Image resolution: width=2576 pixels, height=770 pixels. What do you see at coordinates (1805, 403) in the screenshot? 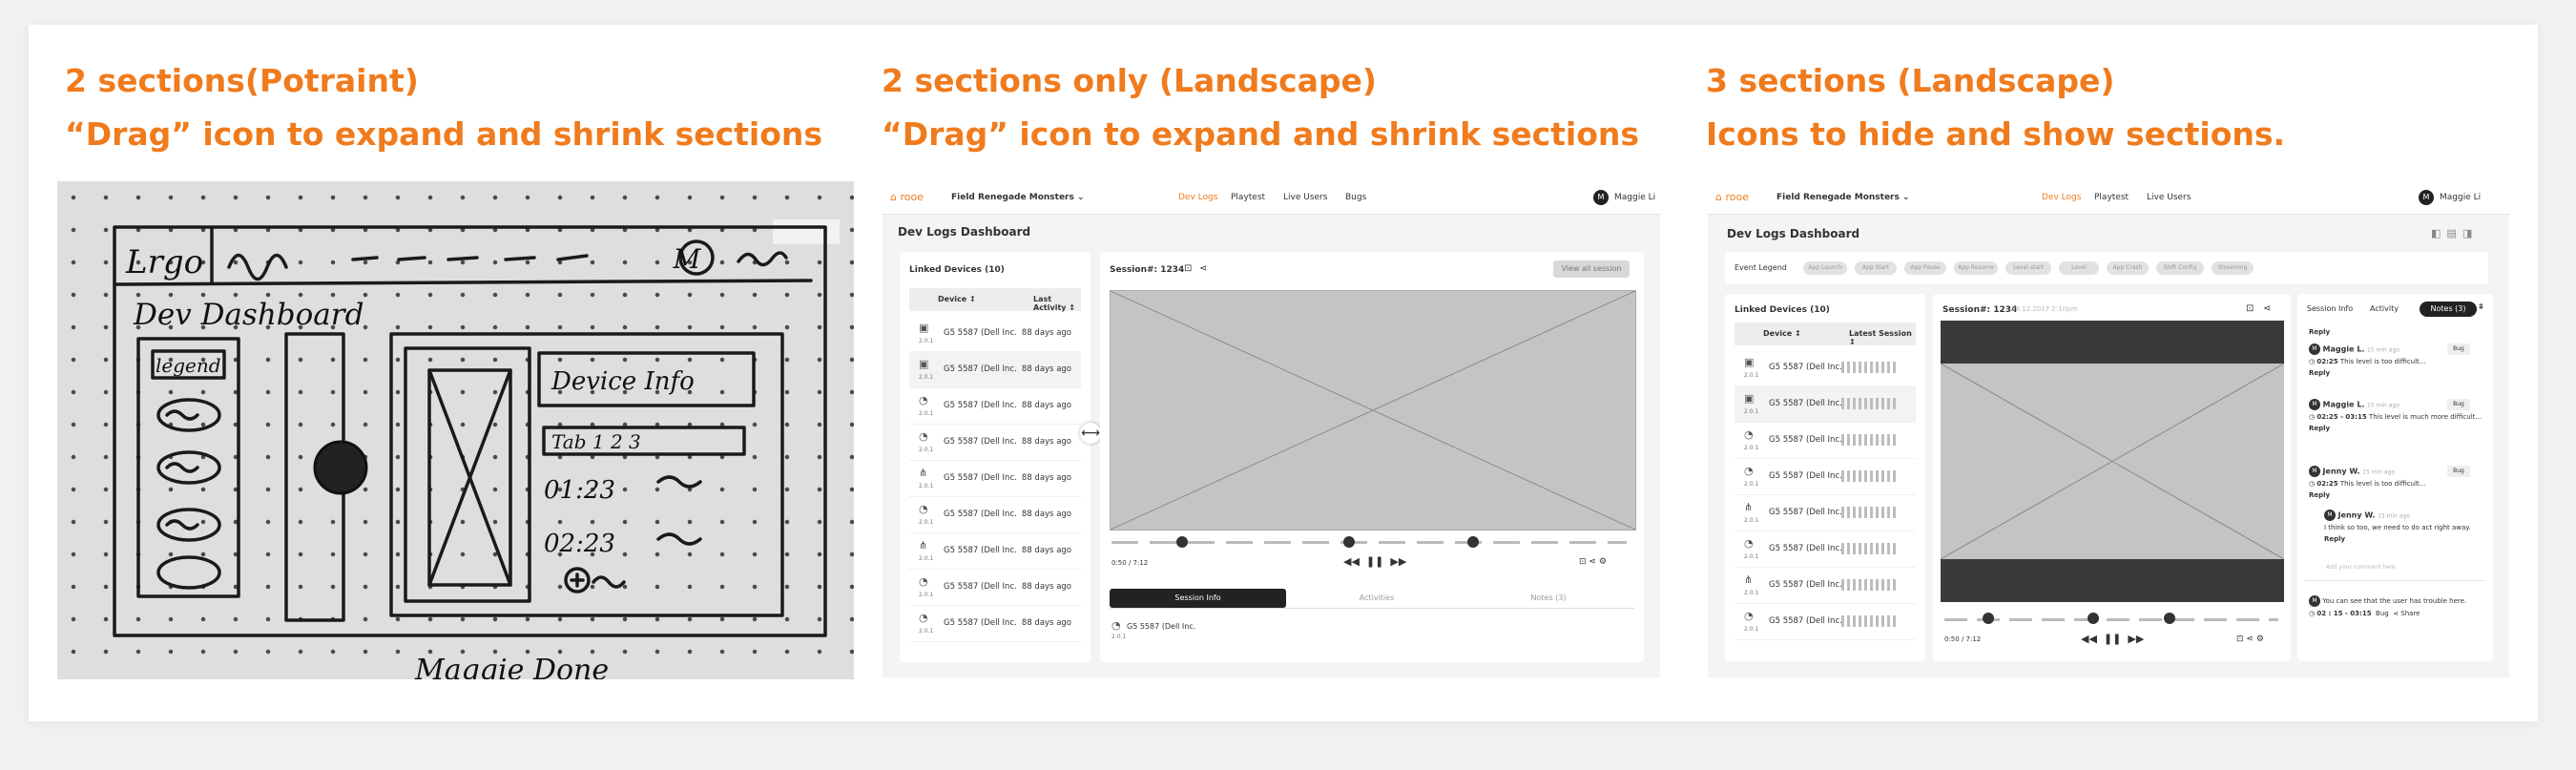
I see `device-name: G5 5587 (Dell Inc.` at bounding box center [1805, 403].